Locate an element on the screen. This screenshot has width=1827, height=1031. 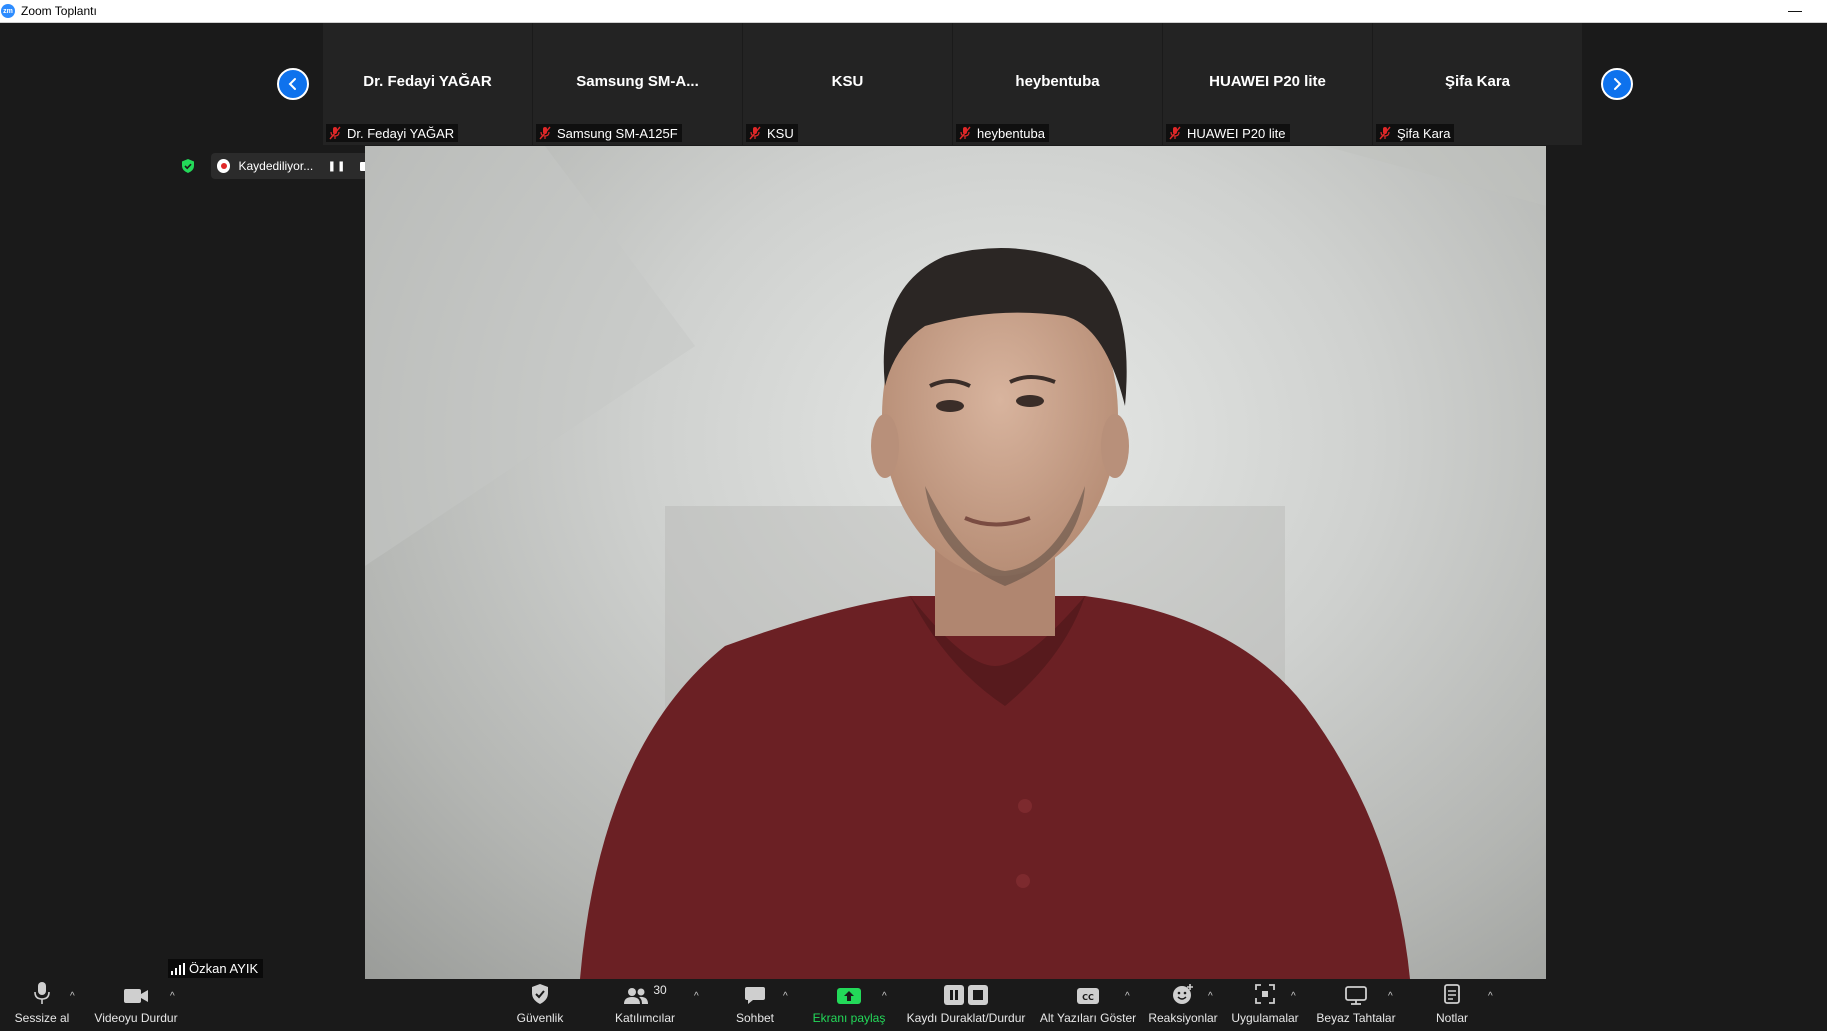
participant-label: Dr. Fedayi YAĞAR is located at coordinates (392, 133).